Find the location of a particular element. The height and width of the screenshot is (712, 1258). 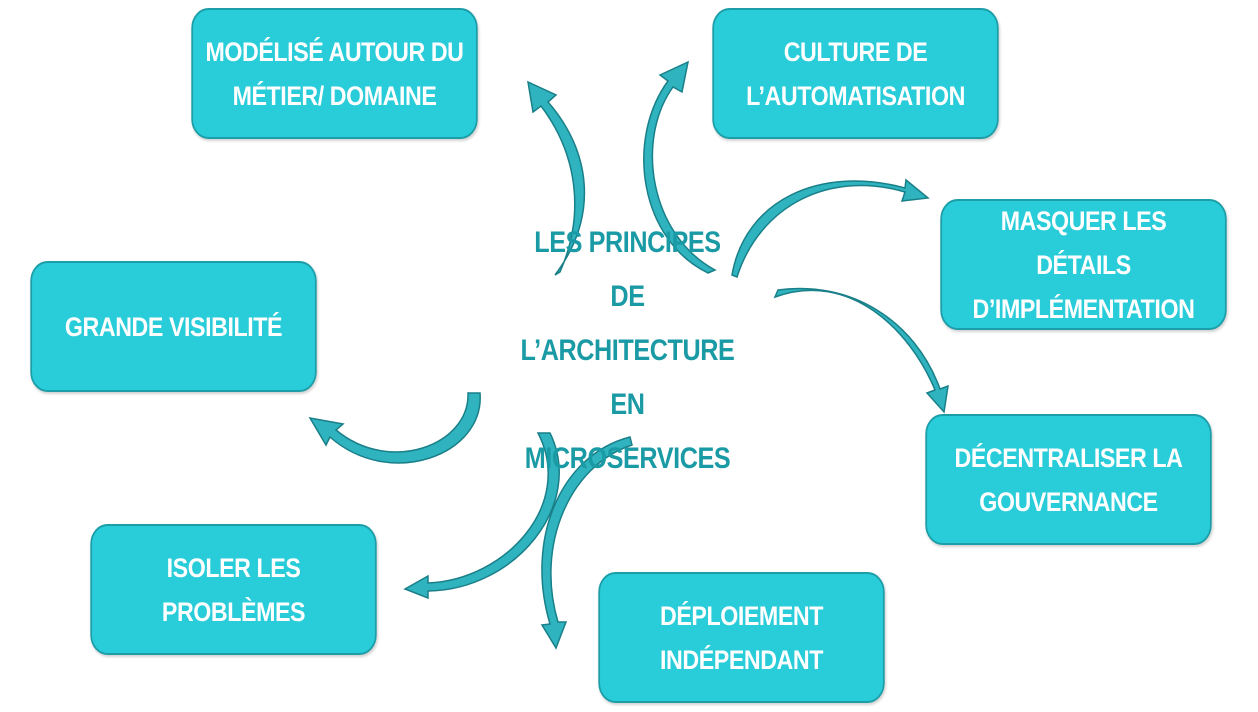

node-deploiement-line-2: INDÉPENDANT is located at coordinates (741, 659).